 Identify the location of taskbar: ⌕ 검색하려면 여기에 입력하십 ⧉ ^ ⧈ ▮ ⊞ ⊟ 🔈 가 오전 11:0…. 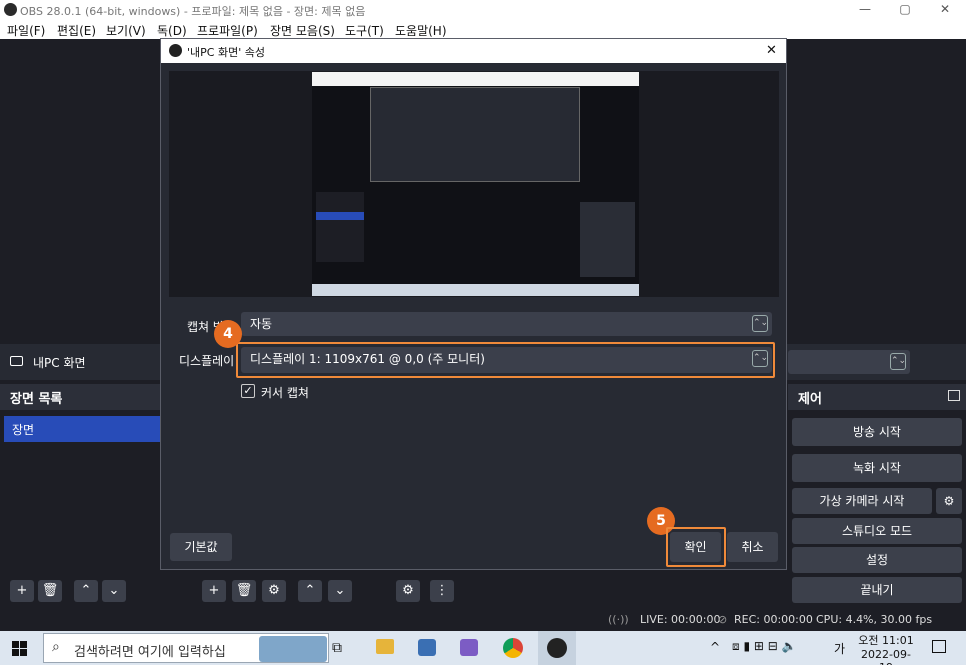
(483, 648).